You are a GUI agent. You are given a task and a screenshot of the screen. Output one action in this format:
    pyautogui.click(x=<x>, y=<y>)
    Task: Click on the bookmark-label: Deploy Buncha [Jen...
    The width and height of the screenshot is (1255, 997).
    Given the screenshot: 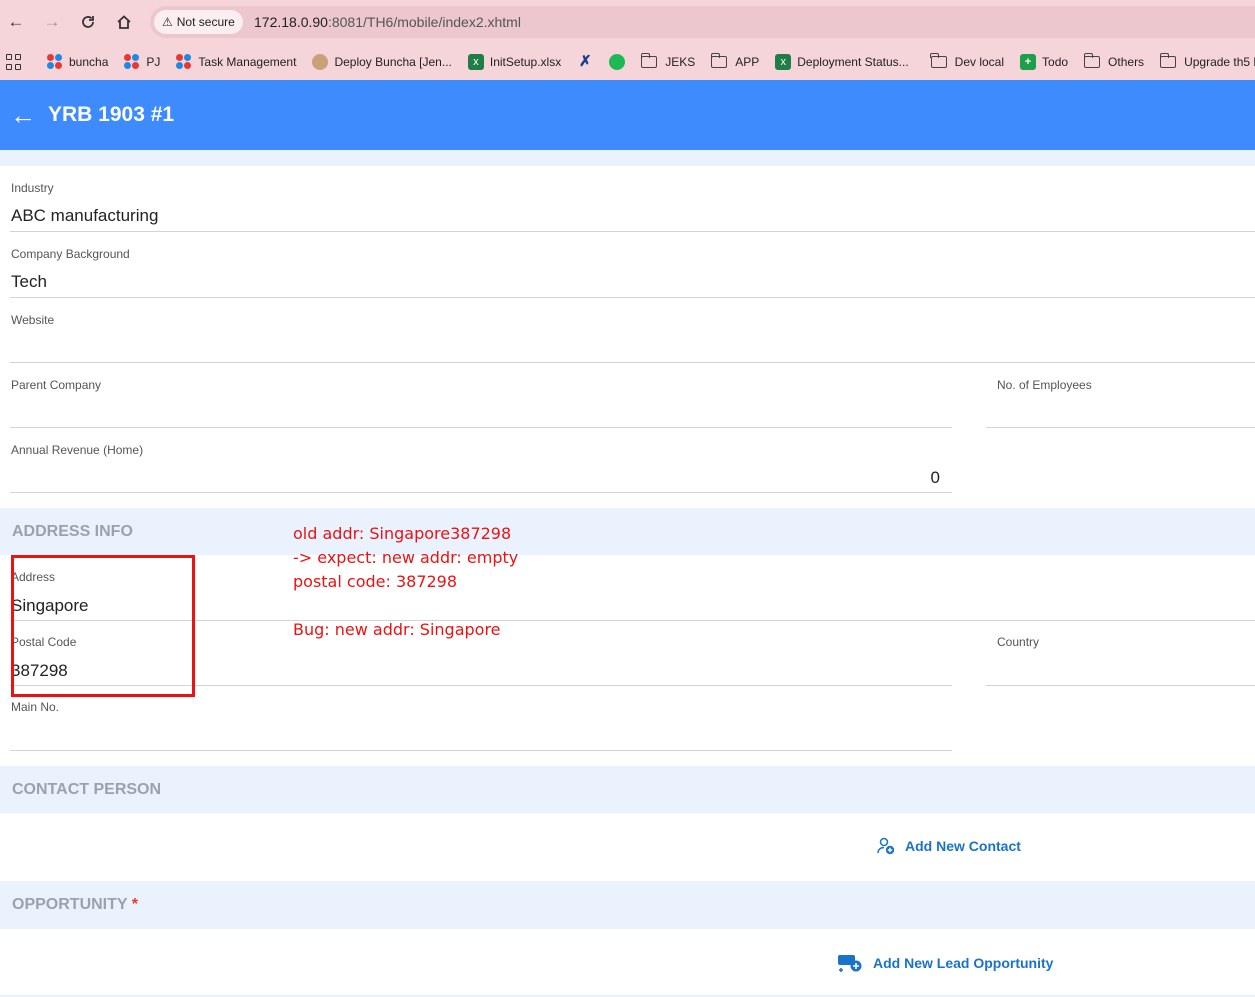 What is the action you would take?
    pyautogui.click(x=393, y=62)
    